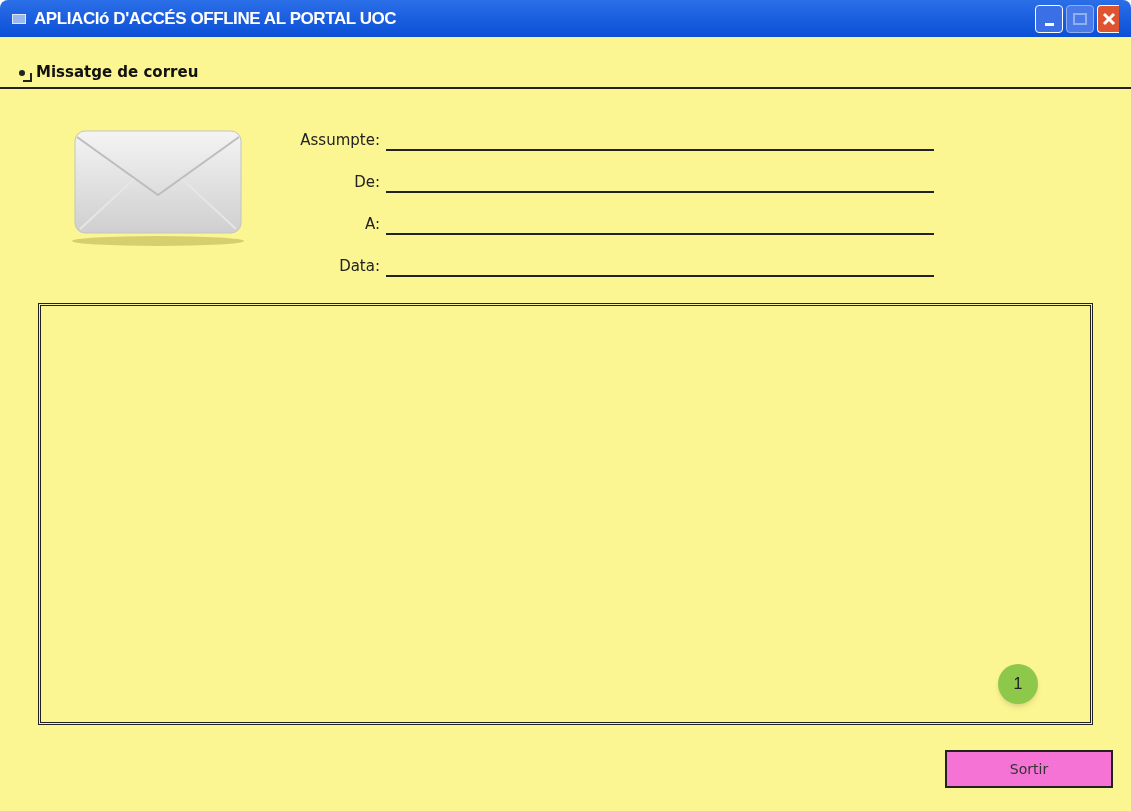 This screenshot has height=811, width=1131. What do you see at coordinates (158, 189) in the screenshot?
I see `envelope-icon` at bounding box center [158, 189].